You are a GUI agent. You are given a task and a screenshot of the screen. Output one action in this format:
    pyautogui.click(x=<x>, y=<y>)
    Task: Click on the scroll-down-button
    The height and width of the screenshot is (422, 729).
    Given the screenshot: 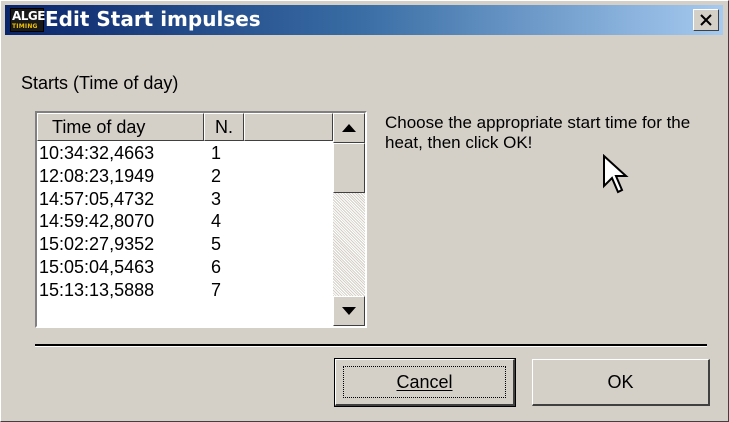 What is the action you would take?
    pyautogui.click(x=349, y=311)
    